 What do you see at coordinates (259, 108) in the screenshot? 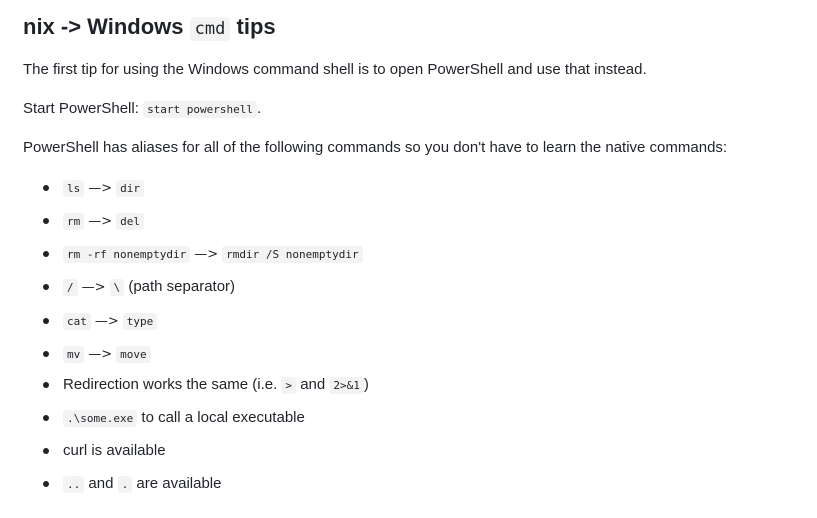
I see `start-period: .` at bounding box center [259, 108].